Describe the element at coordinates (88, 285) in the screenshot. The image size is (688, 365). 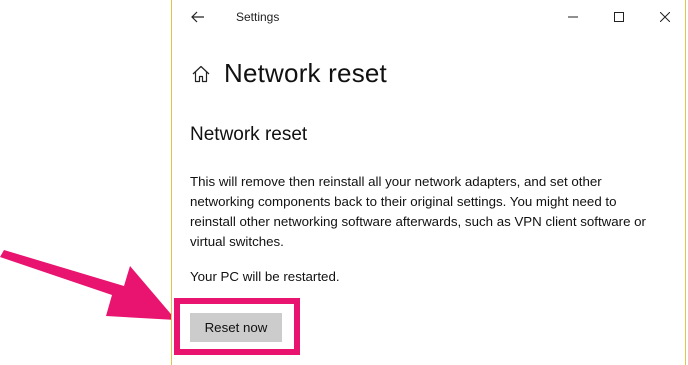
I see `pointer-arrow-icon` at that location.